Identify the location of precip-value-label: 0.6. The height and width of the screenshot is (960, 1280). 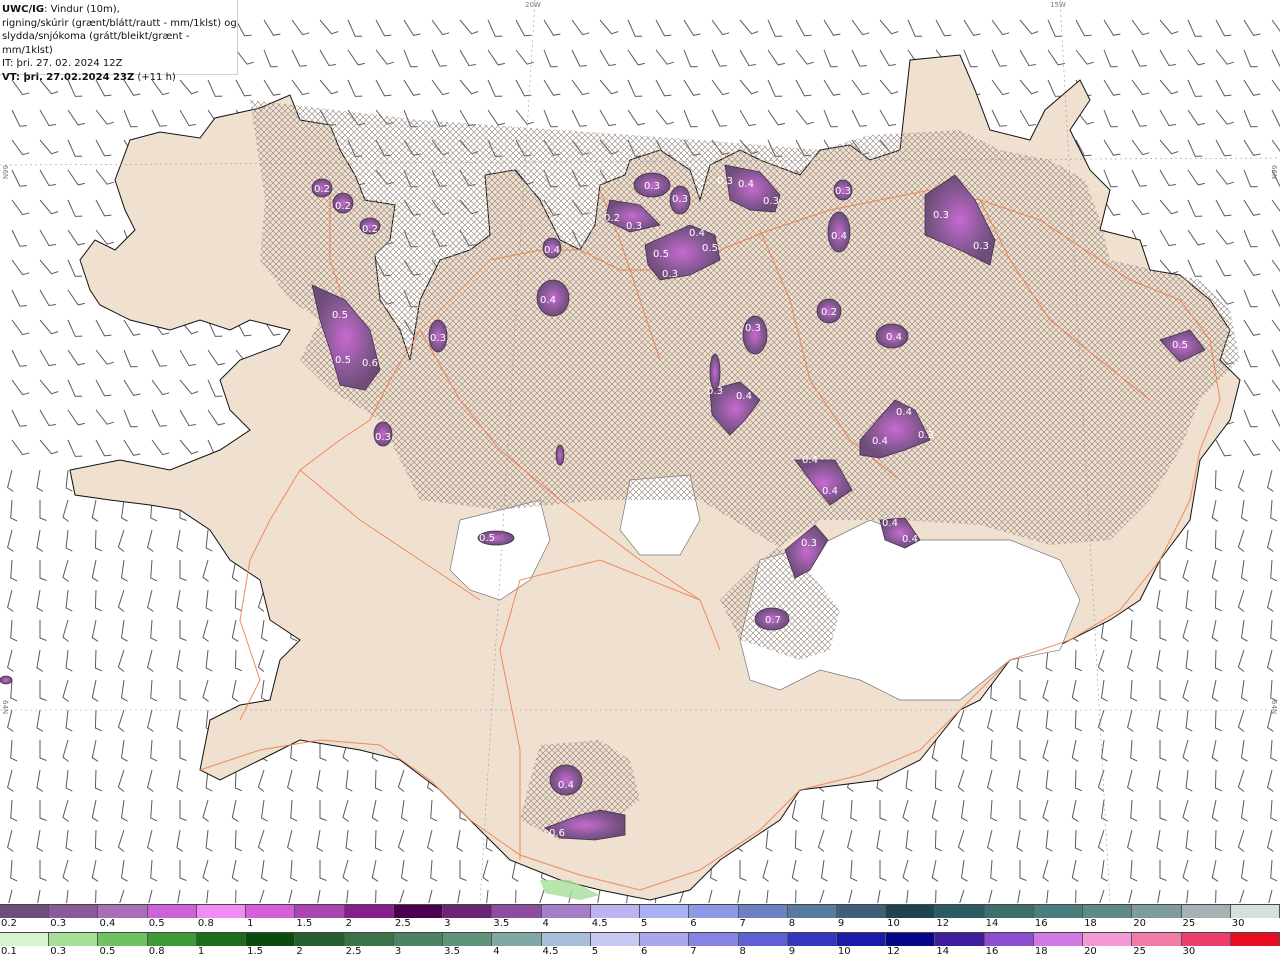
(370, 363).